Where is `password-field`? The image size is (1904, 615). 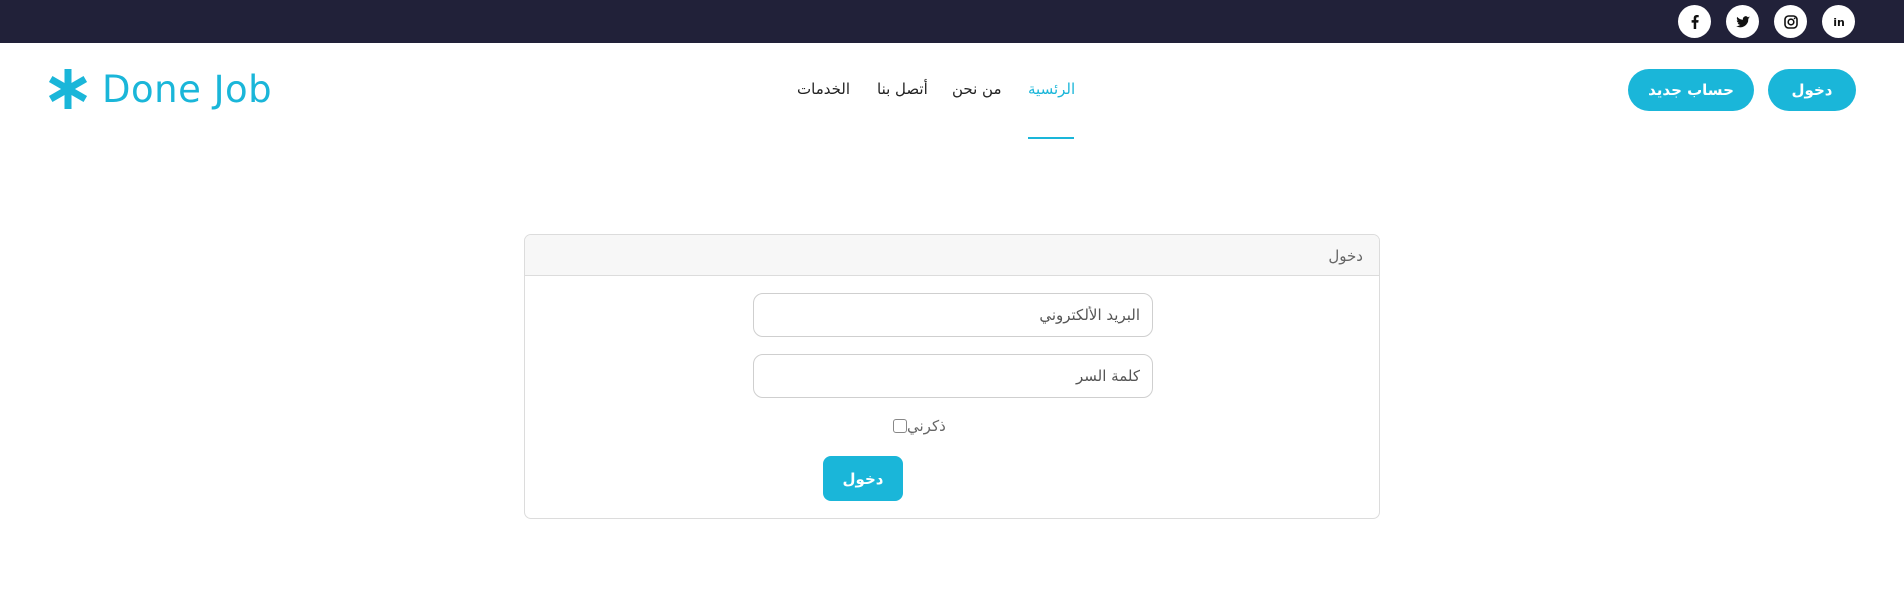
password-field is located at coordinates (953, 376).